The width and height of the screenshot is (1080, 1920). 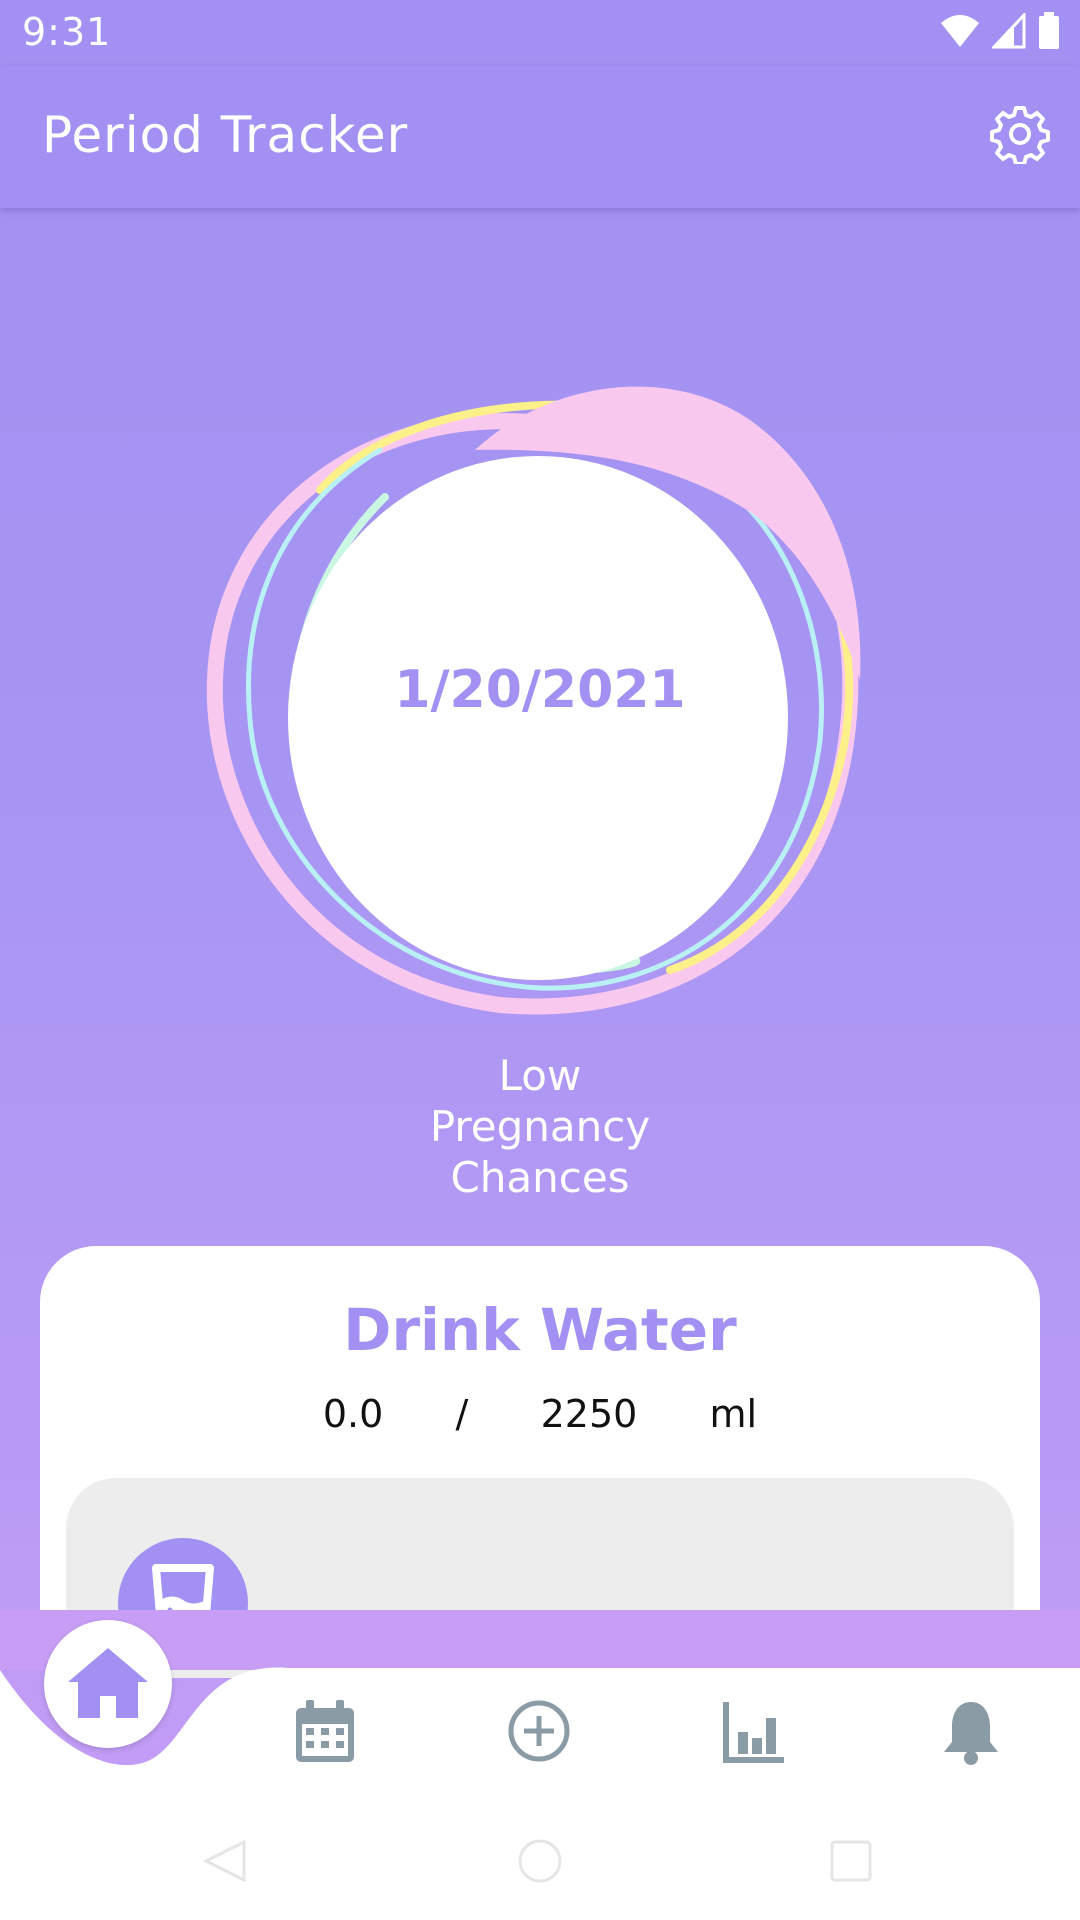 I want to click on nav-notifications-button, so click(x=971, y=1731).